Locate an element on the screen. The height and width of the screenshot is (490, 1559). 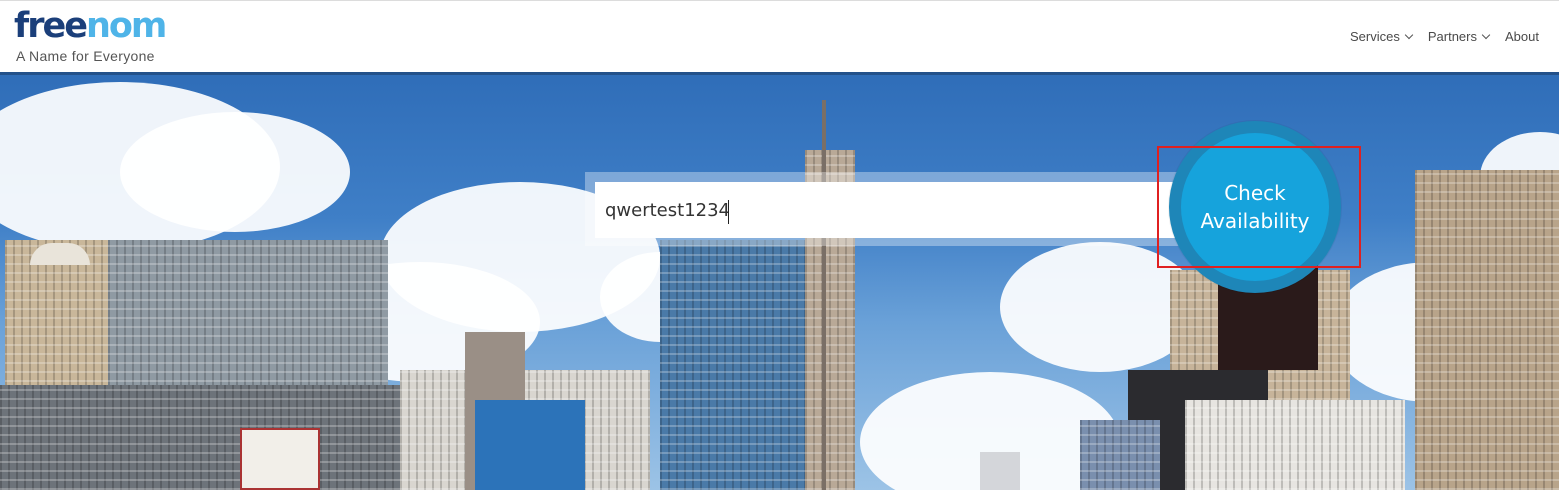
nav-about: About is located at coordinates (1522, 36).